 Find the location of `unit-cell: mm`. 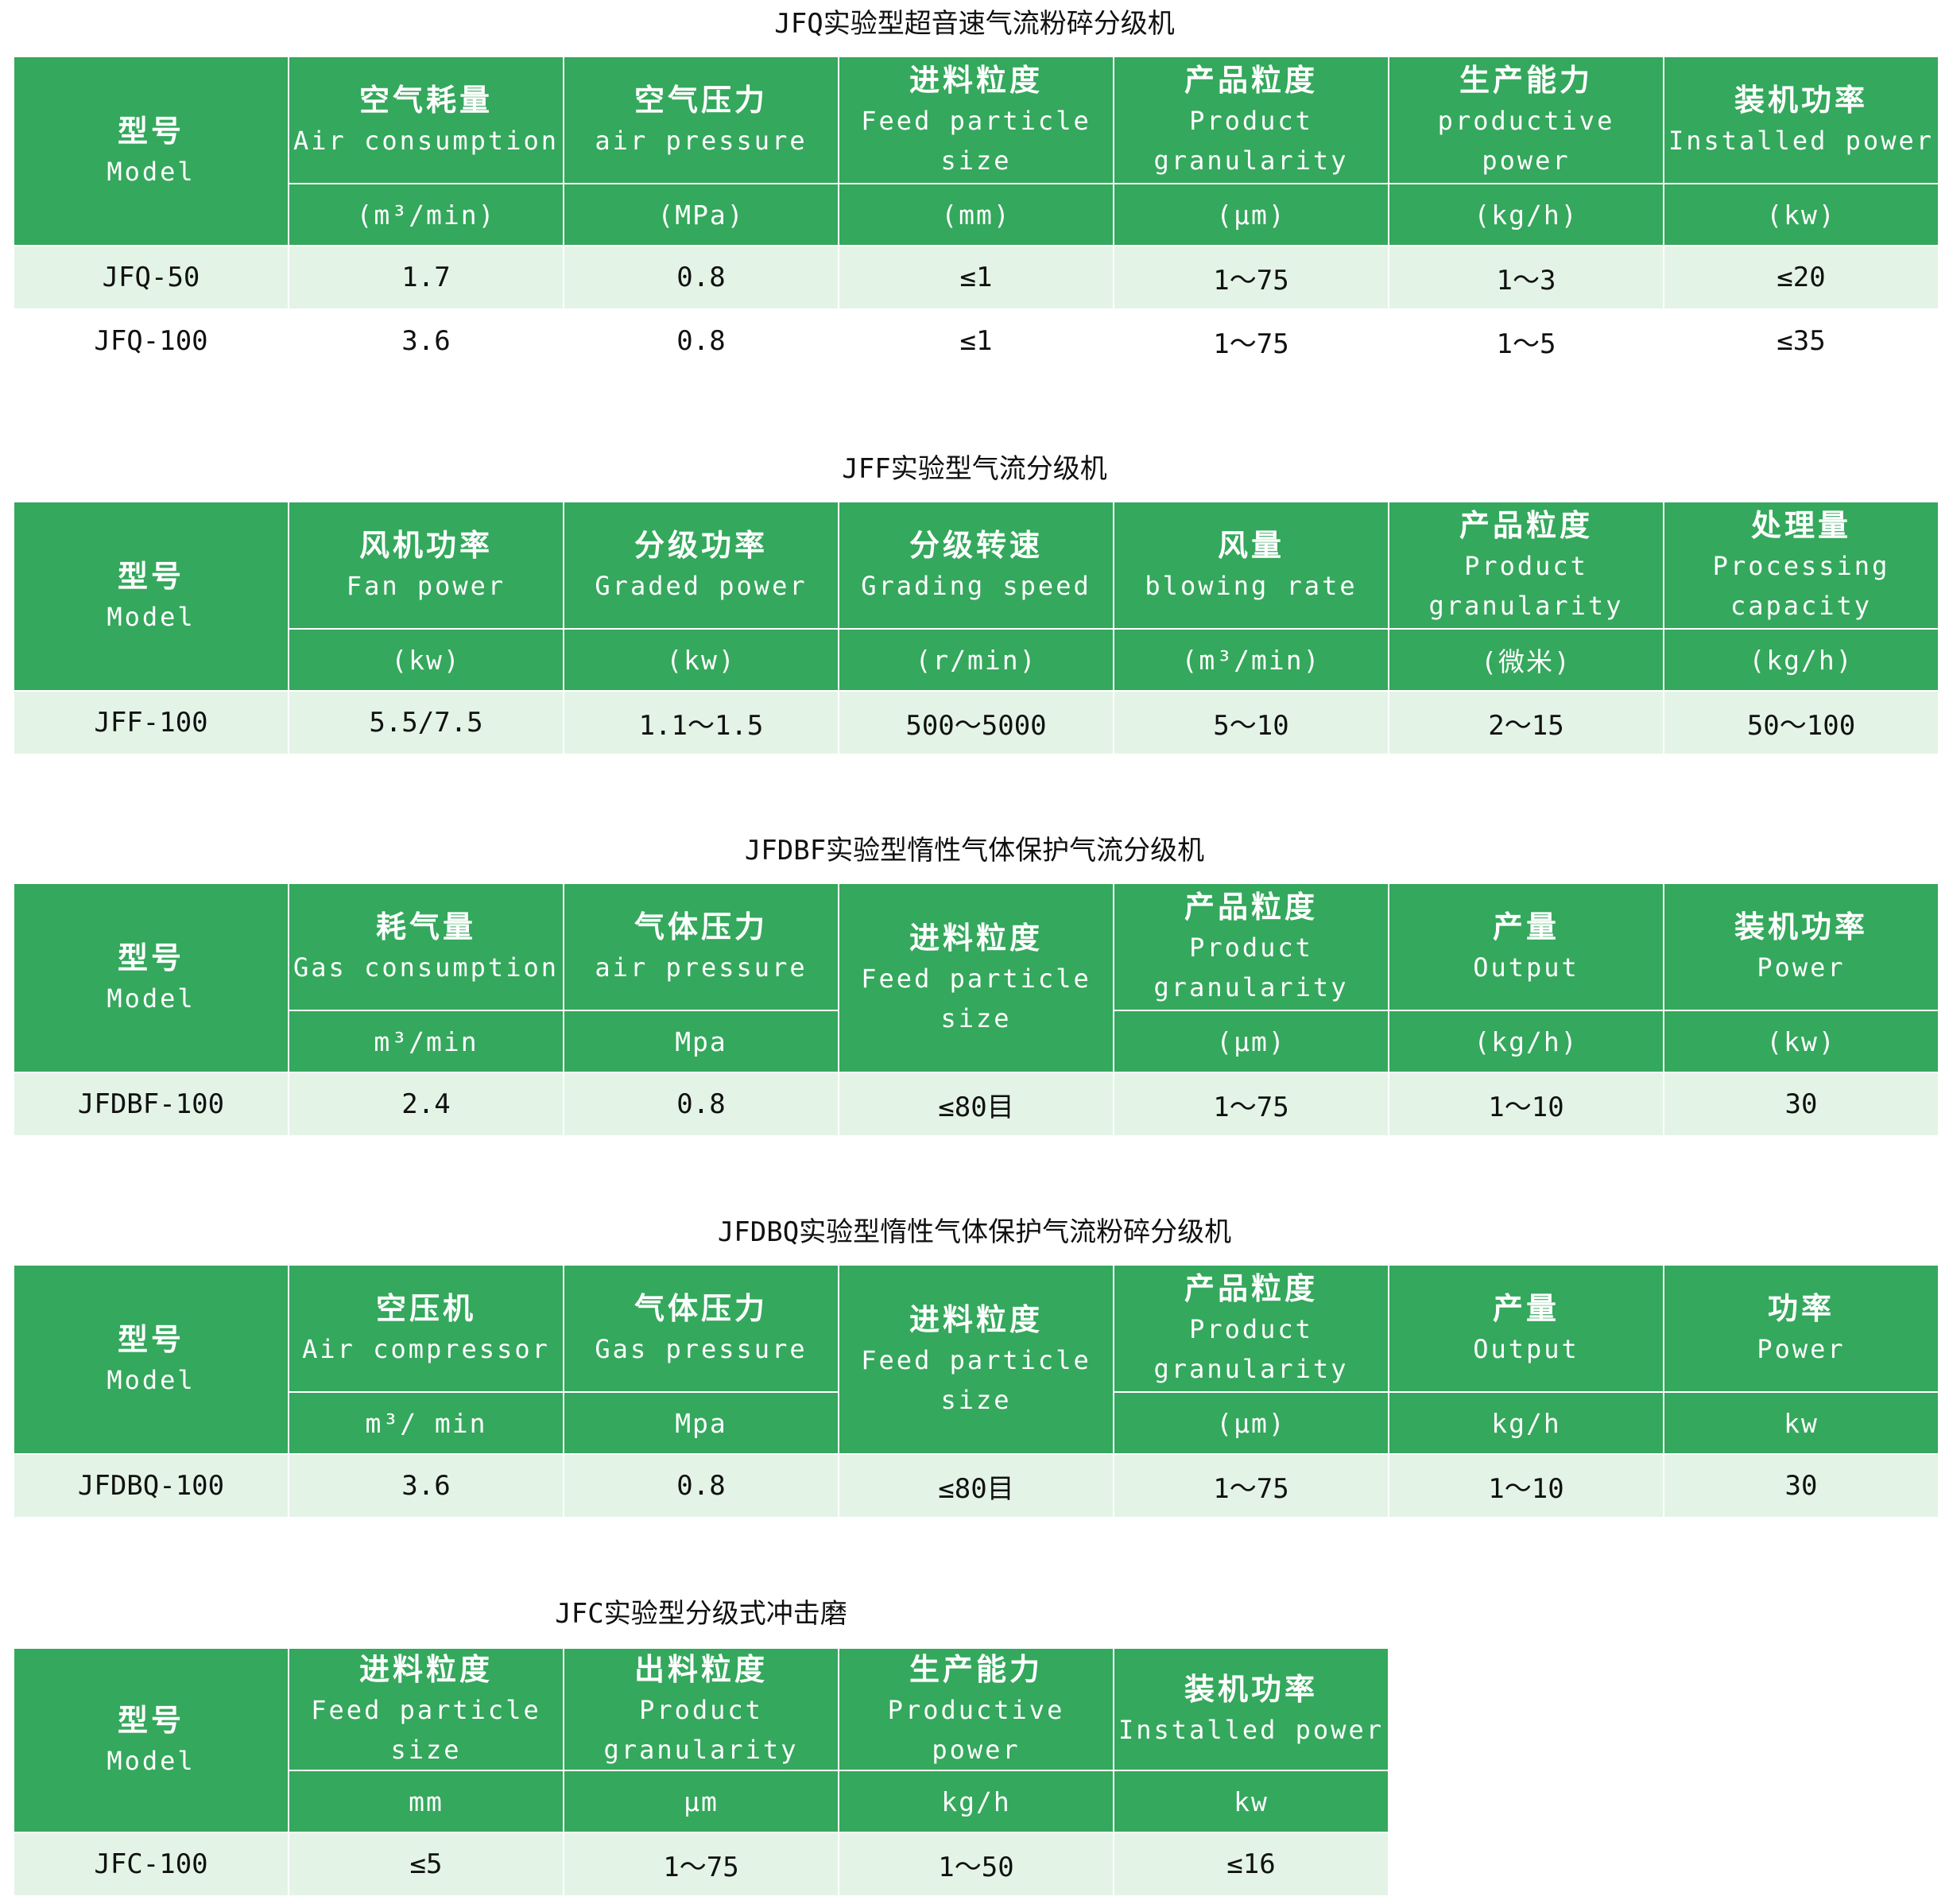

unit-cell: mm is located at coordinates (426, 1801).